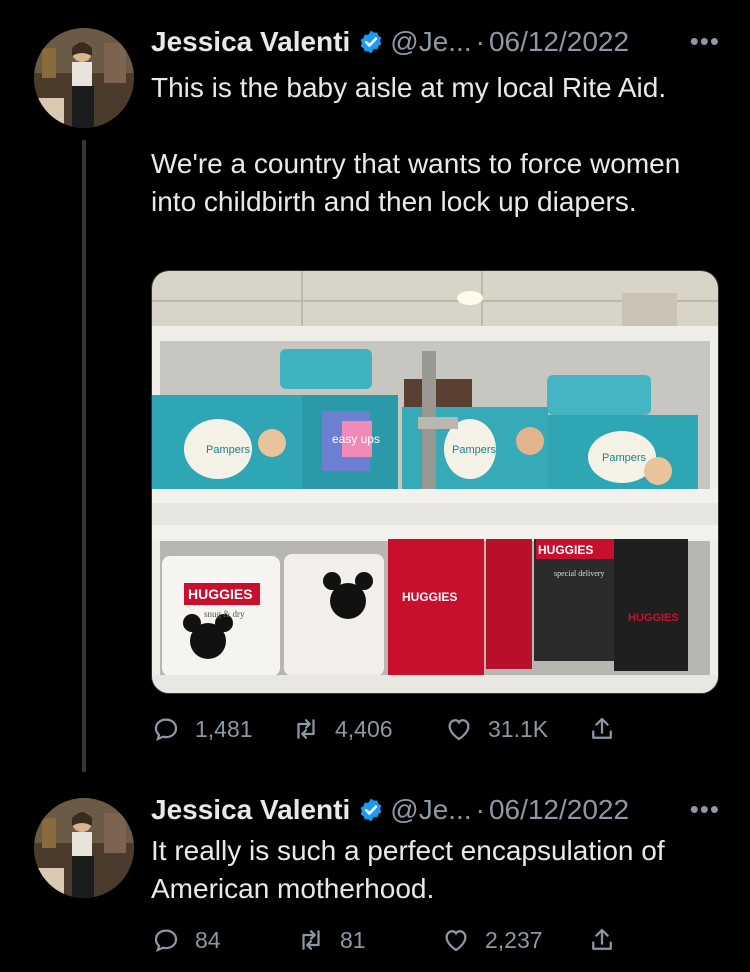 This screenshot has height=972, width=750. What do you see at coordinates (224, 728) in the screenshot?
I see `reply-count: 1,481` at bounding box center [224, 728].